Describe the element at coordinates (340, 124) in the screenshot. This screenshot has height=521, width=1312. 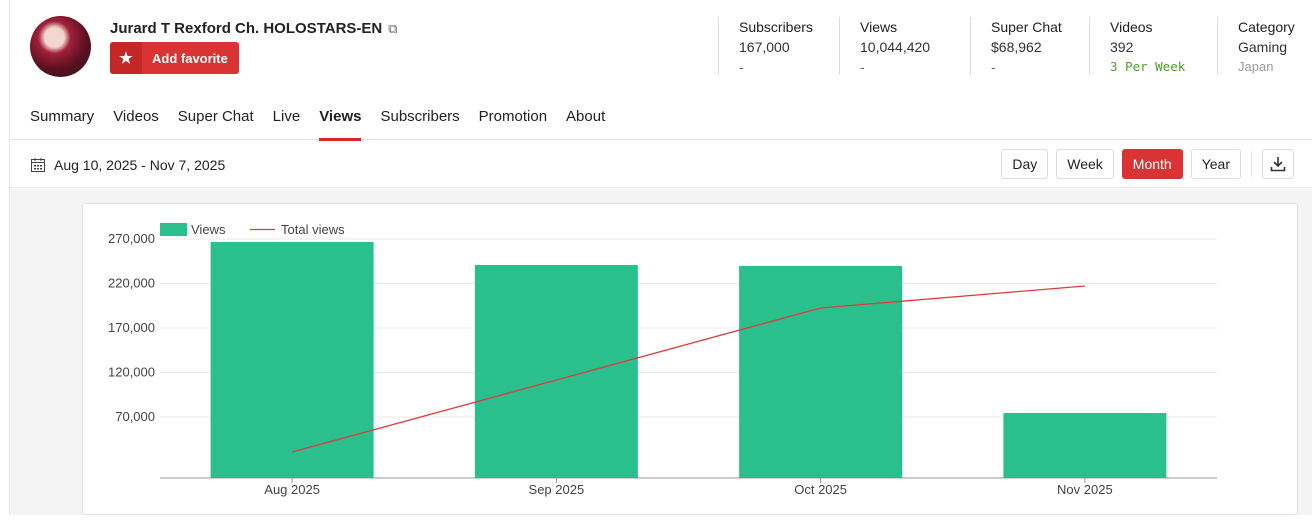
I see `tab-views: Views` at that location.